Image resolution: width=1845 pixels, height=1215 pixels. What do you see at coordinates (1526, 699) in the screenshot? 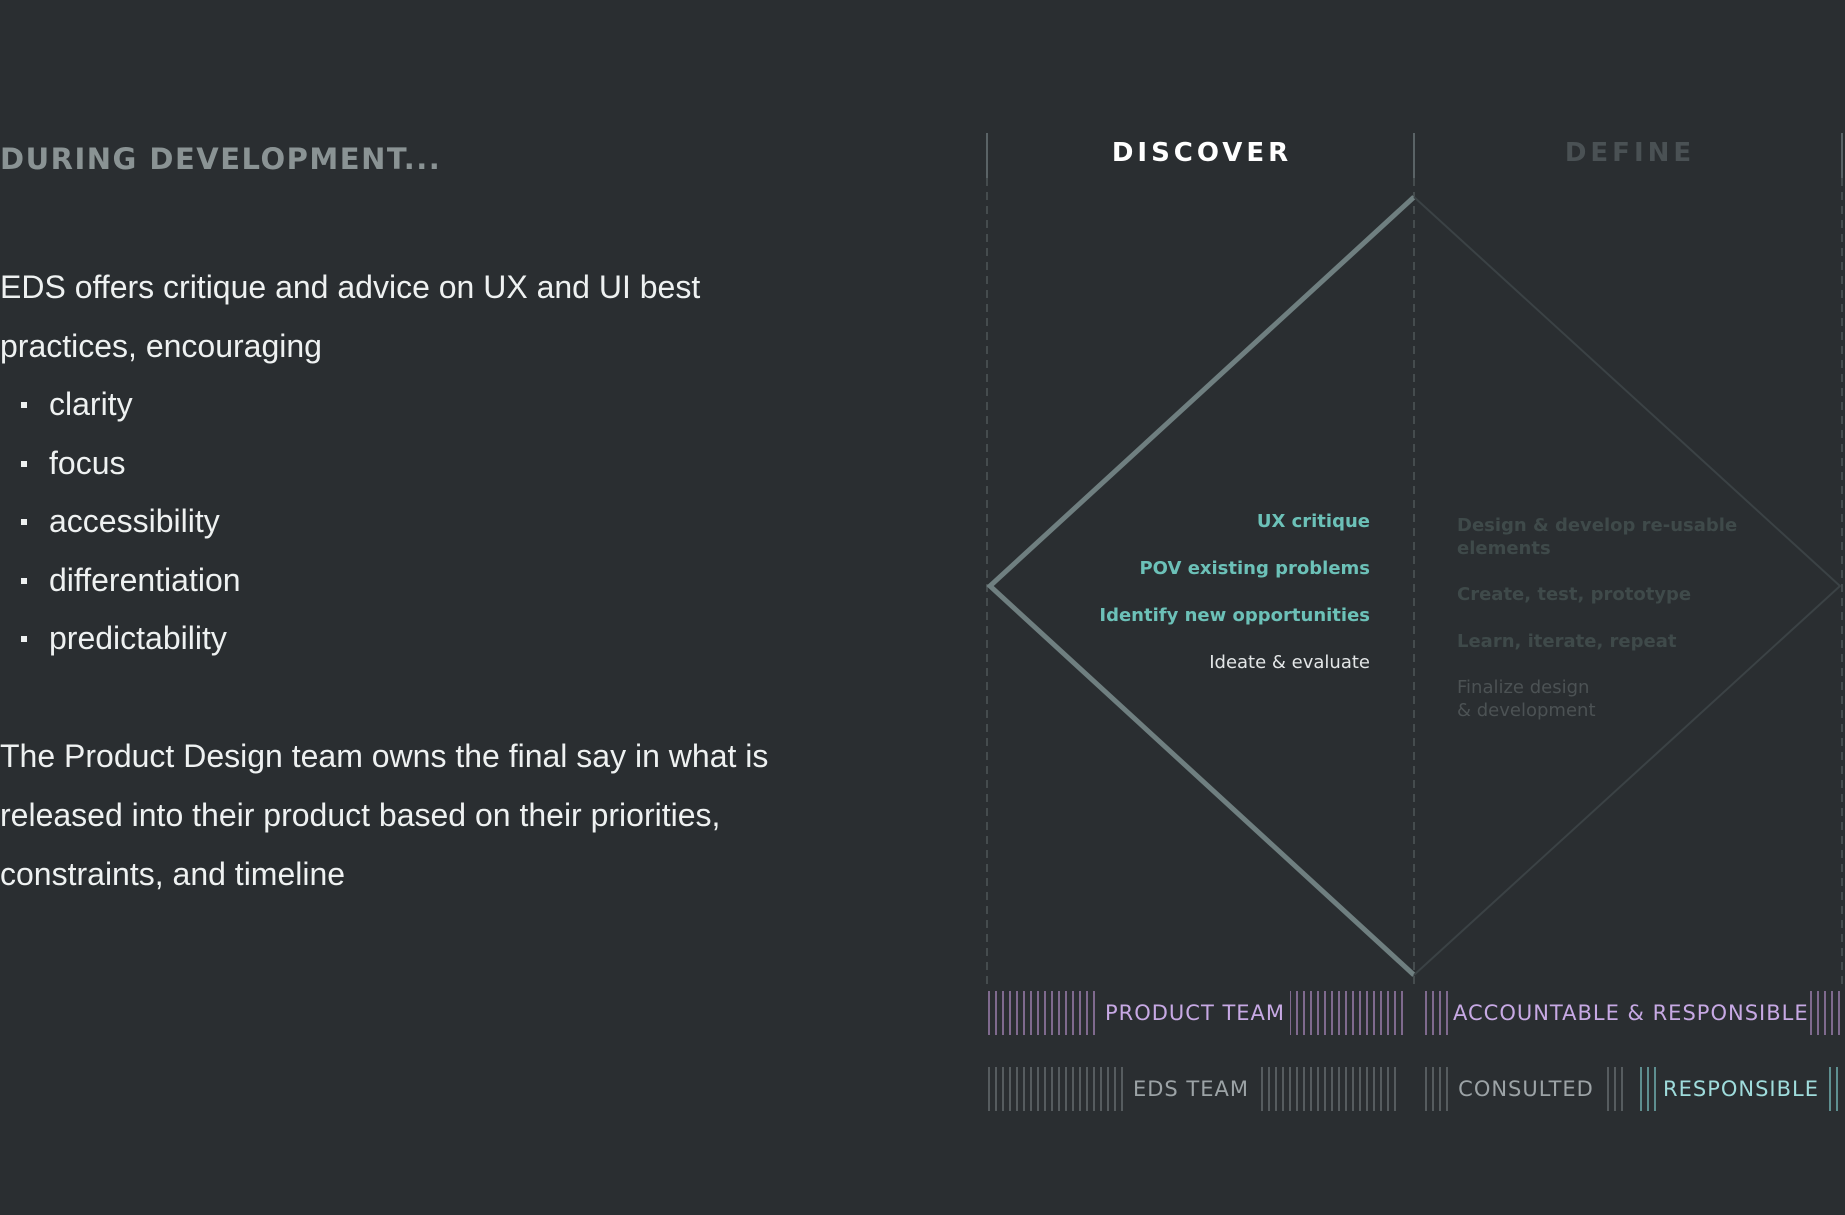
I see `define-item: Finalize design & development` at bounding box center [1526, 699].